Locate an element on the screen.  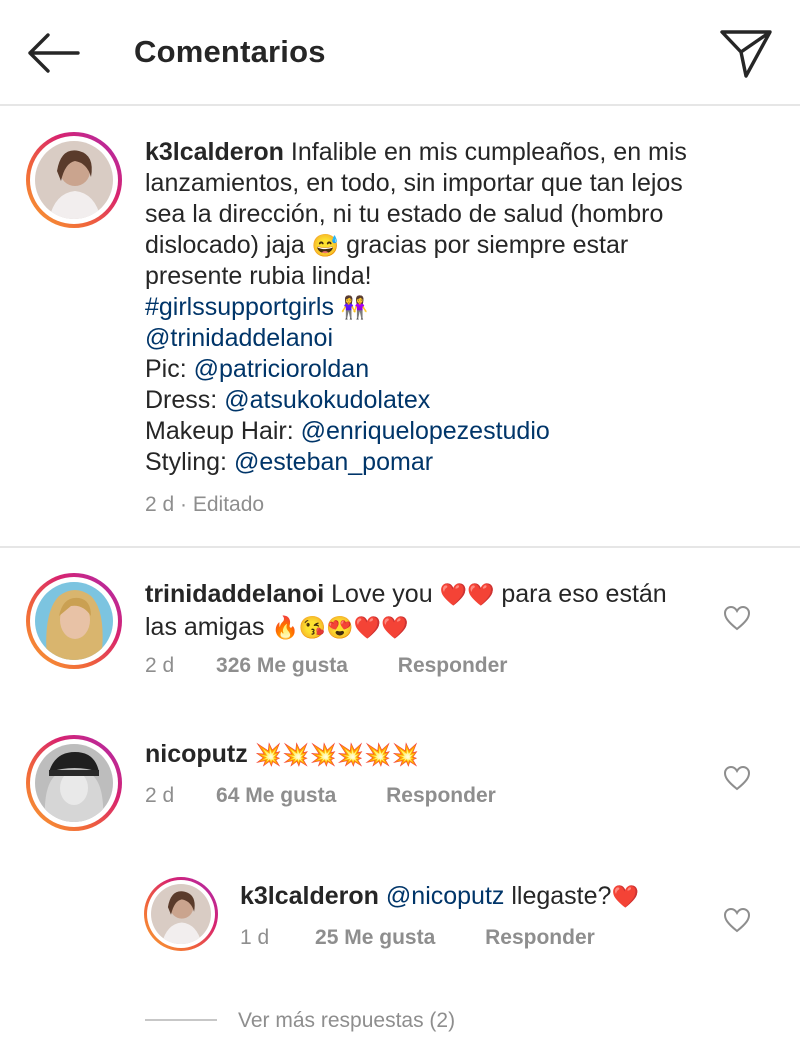
comment-meta: 2 d 326 Me gusta Responder is located at coordinates (326, 666).